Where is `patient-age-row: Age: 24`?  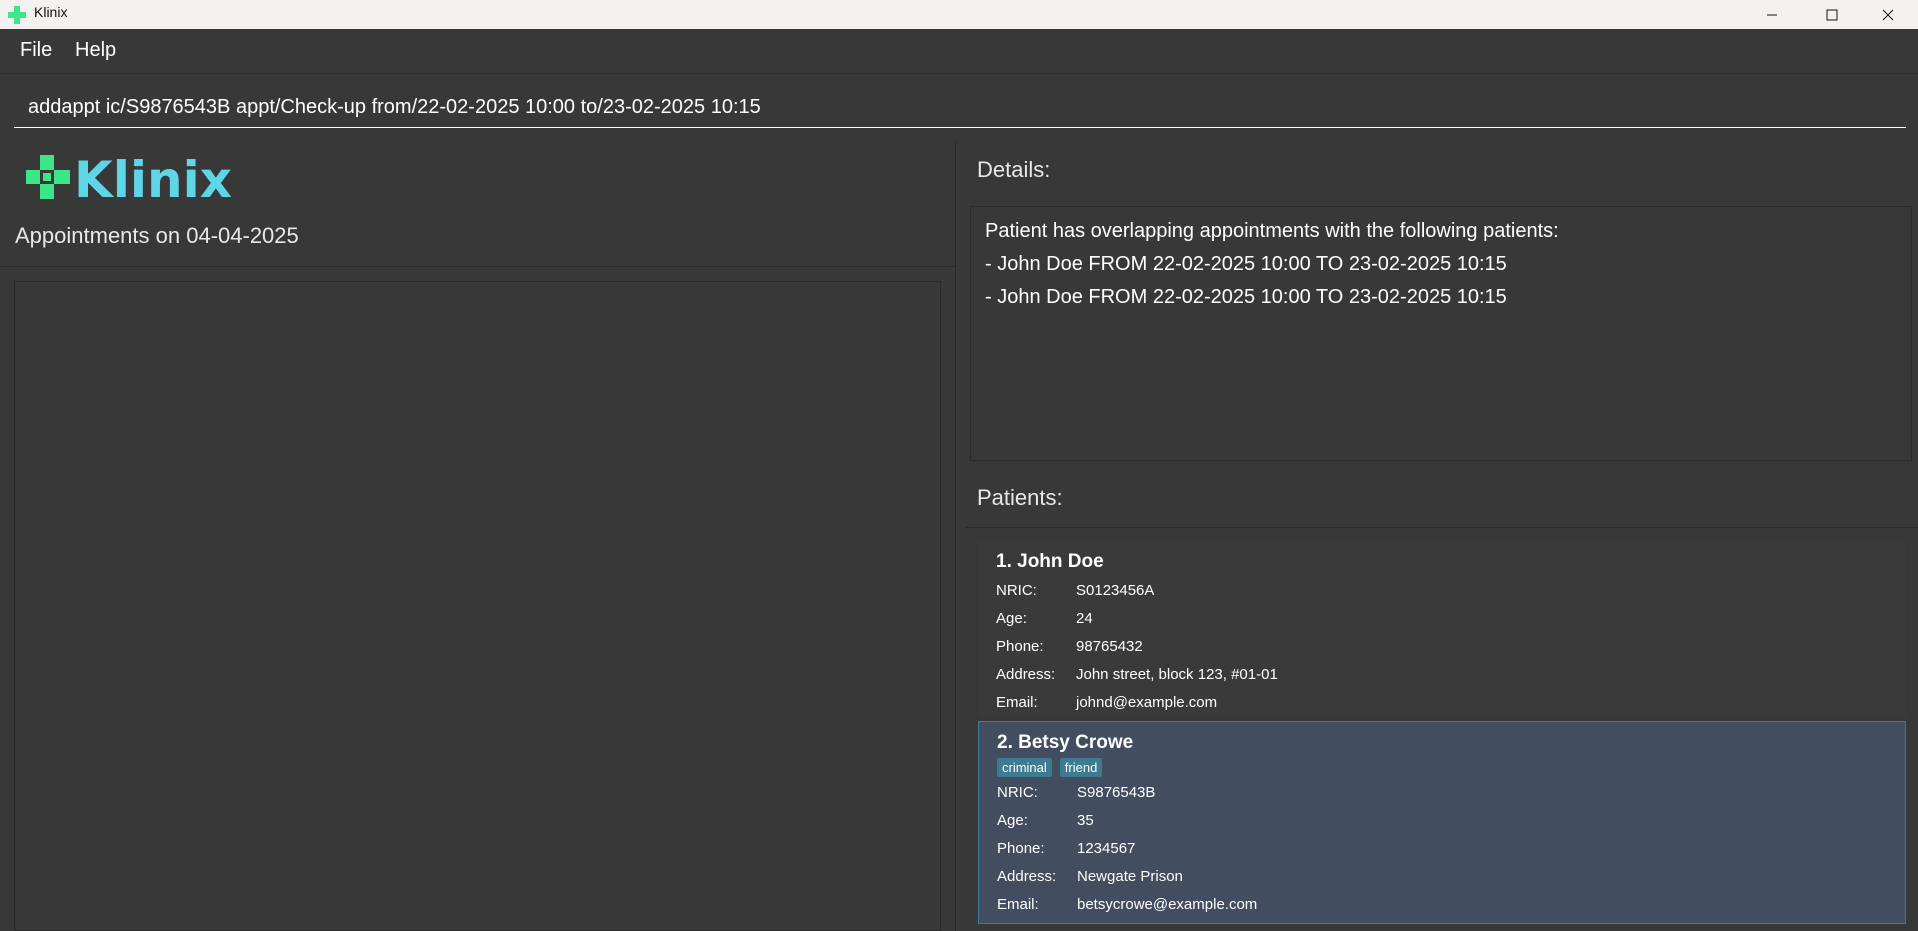 patient-age-row: Age: 24 is located at coordinates (1442, 619).